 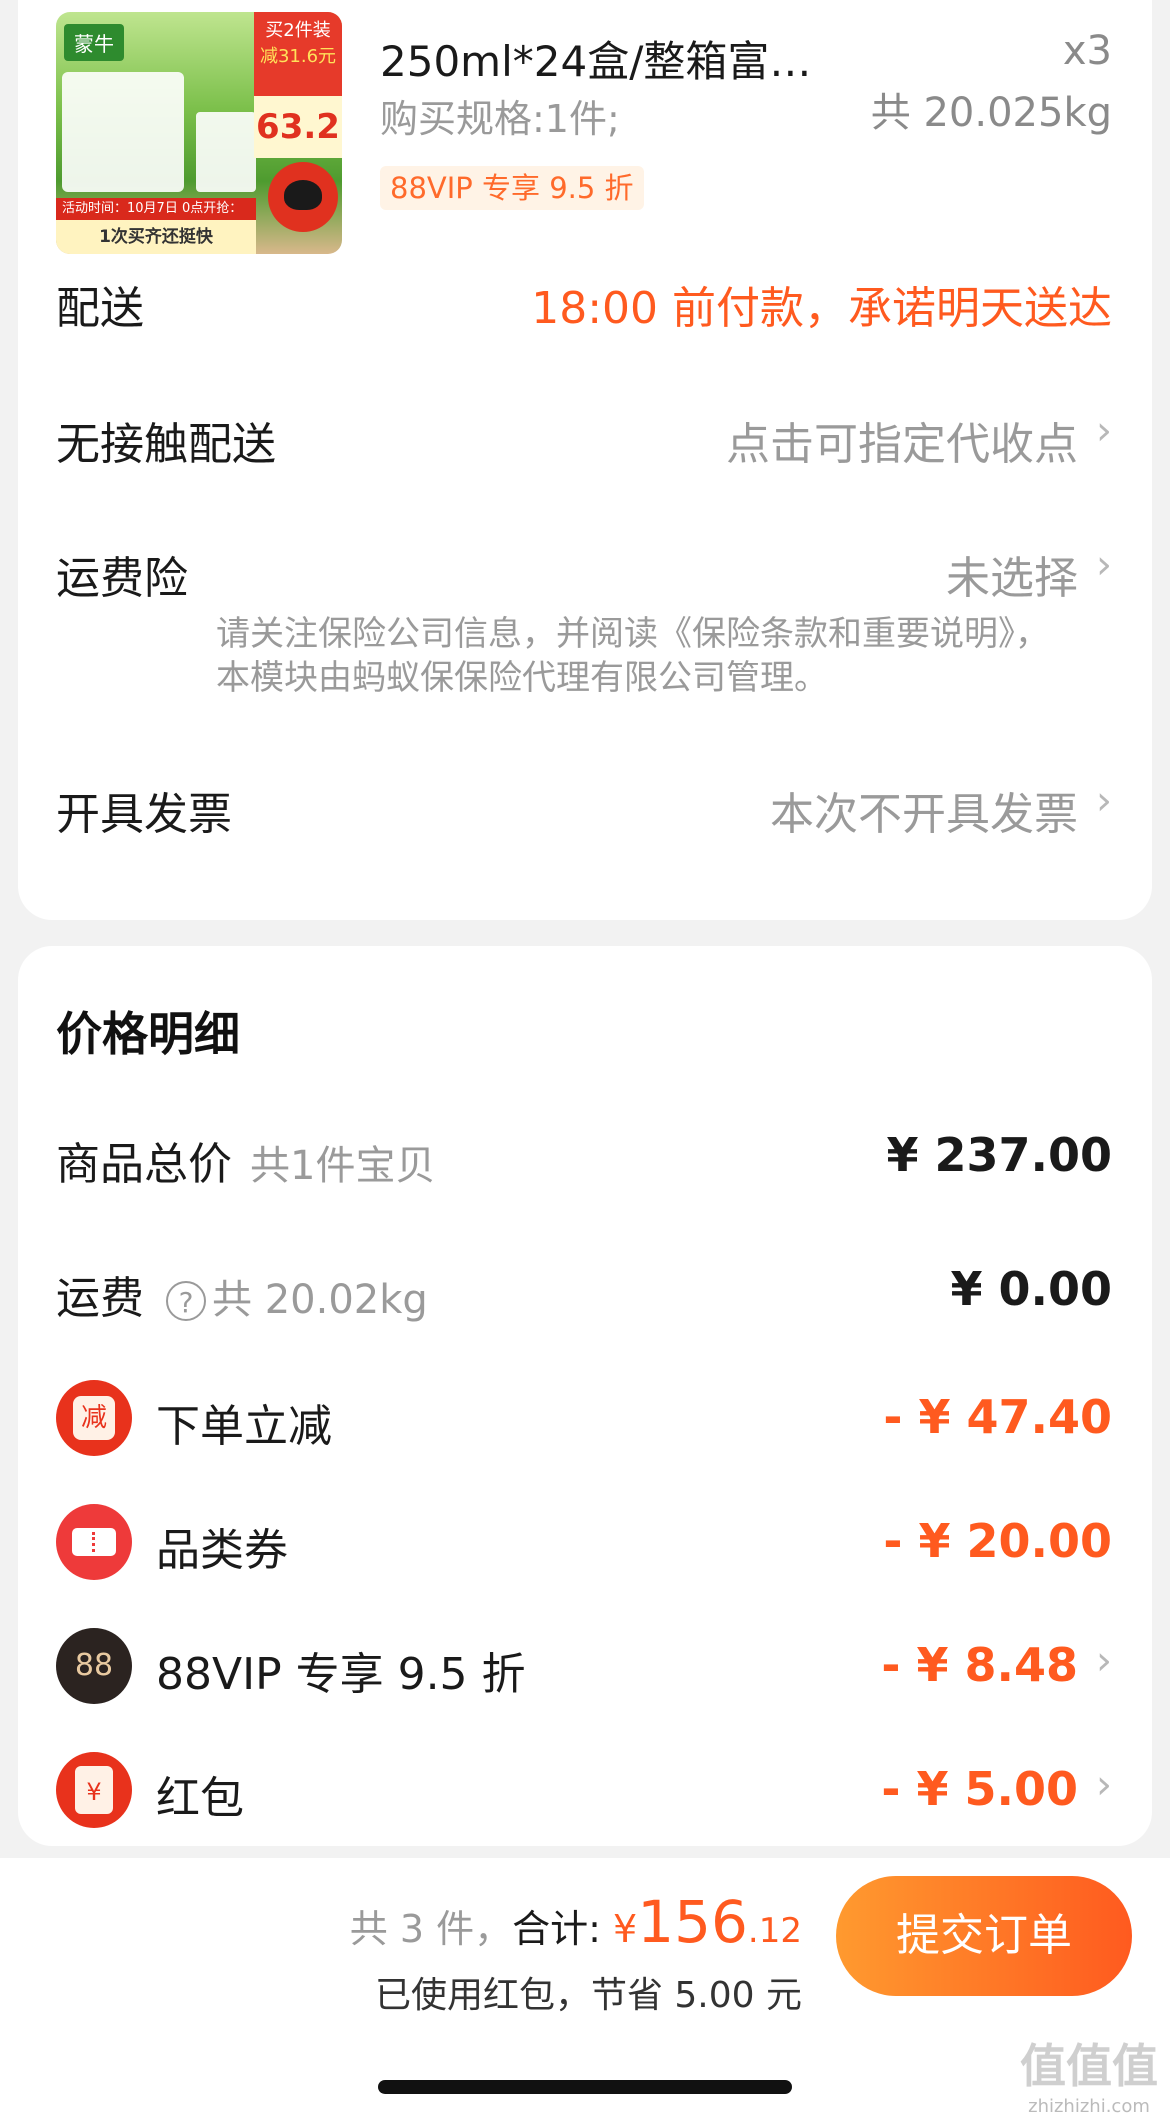 I want to click on order-total-line: 共 3 件，合计: ¥156.12, so click(x=576, y=1922).